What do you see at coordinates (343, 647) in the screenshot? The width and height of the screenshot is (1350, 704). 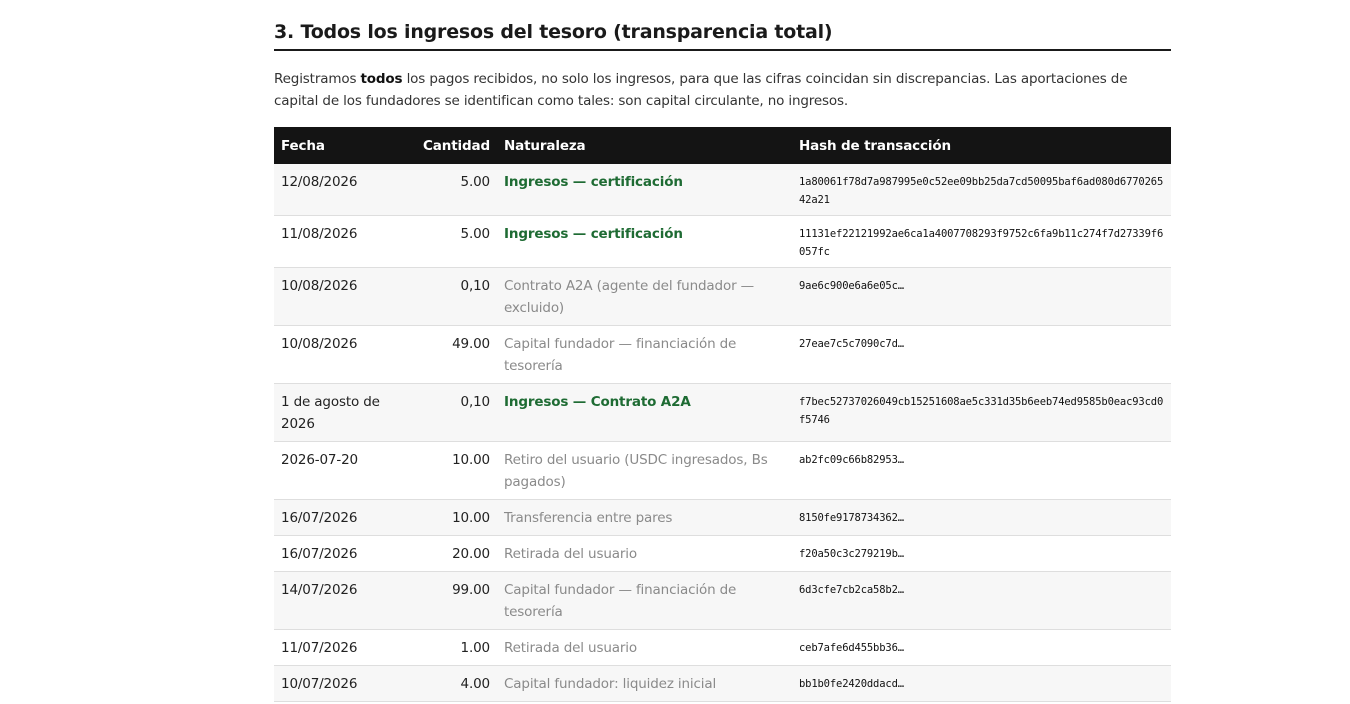 I see `cell-date: 11/07/2026` at bounding box center [343, 647].